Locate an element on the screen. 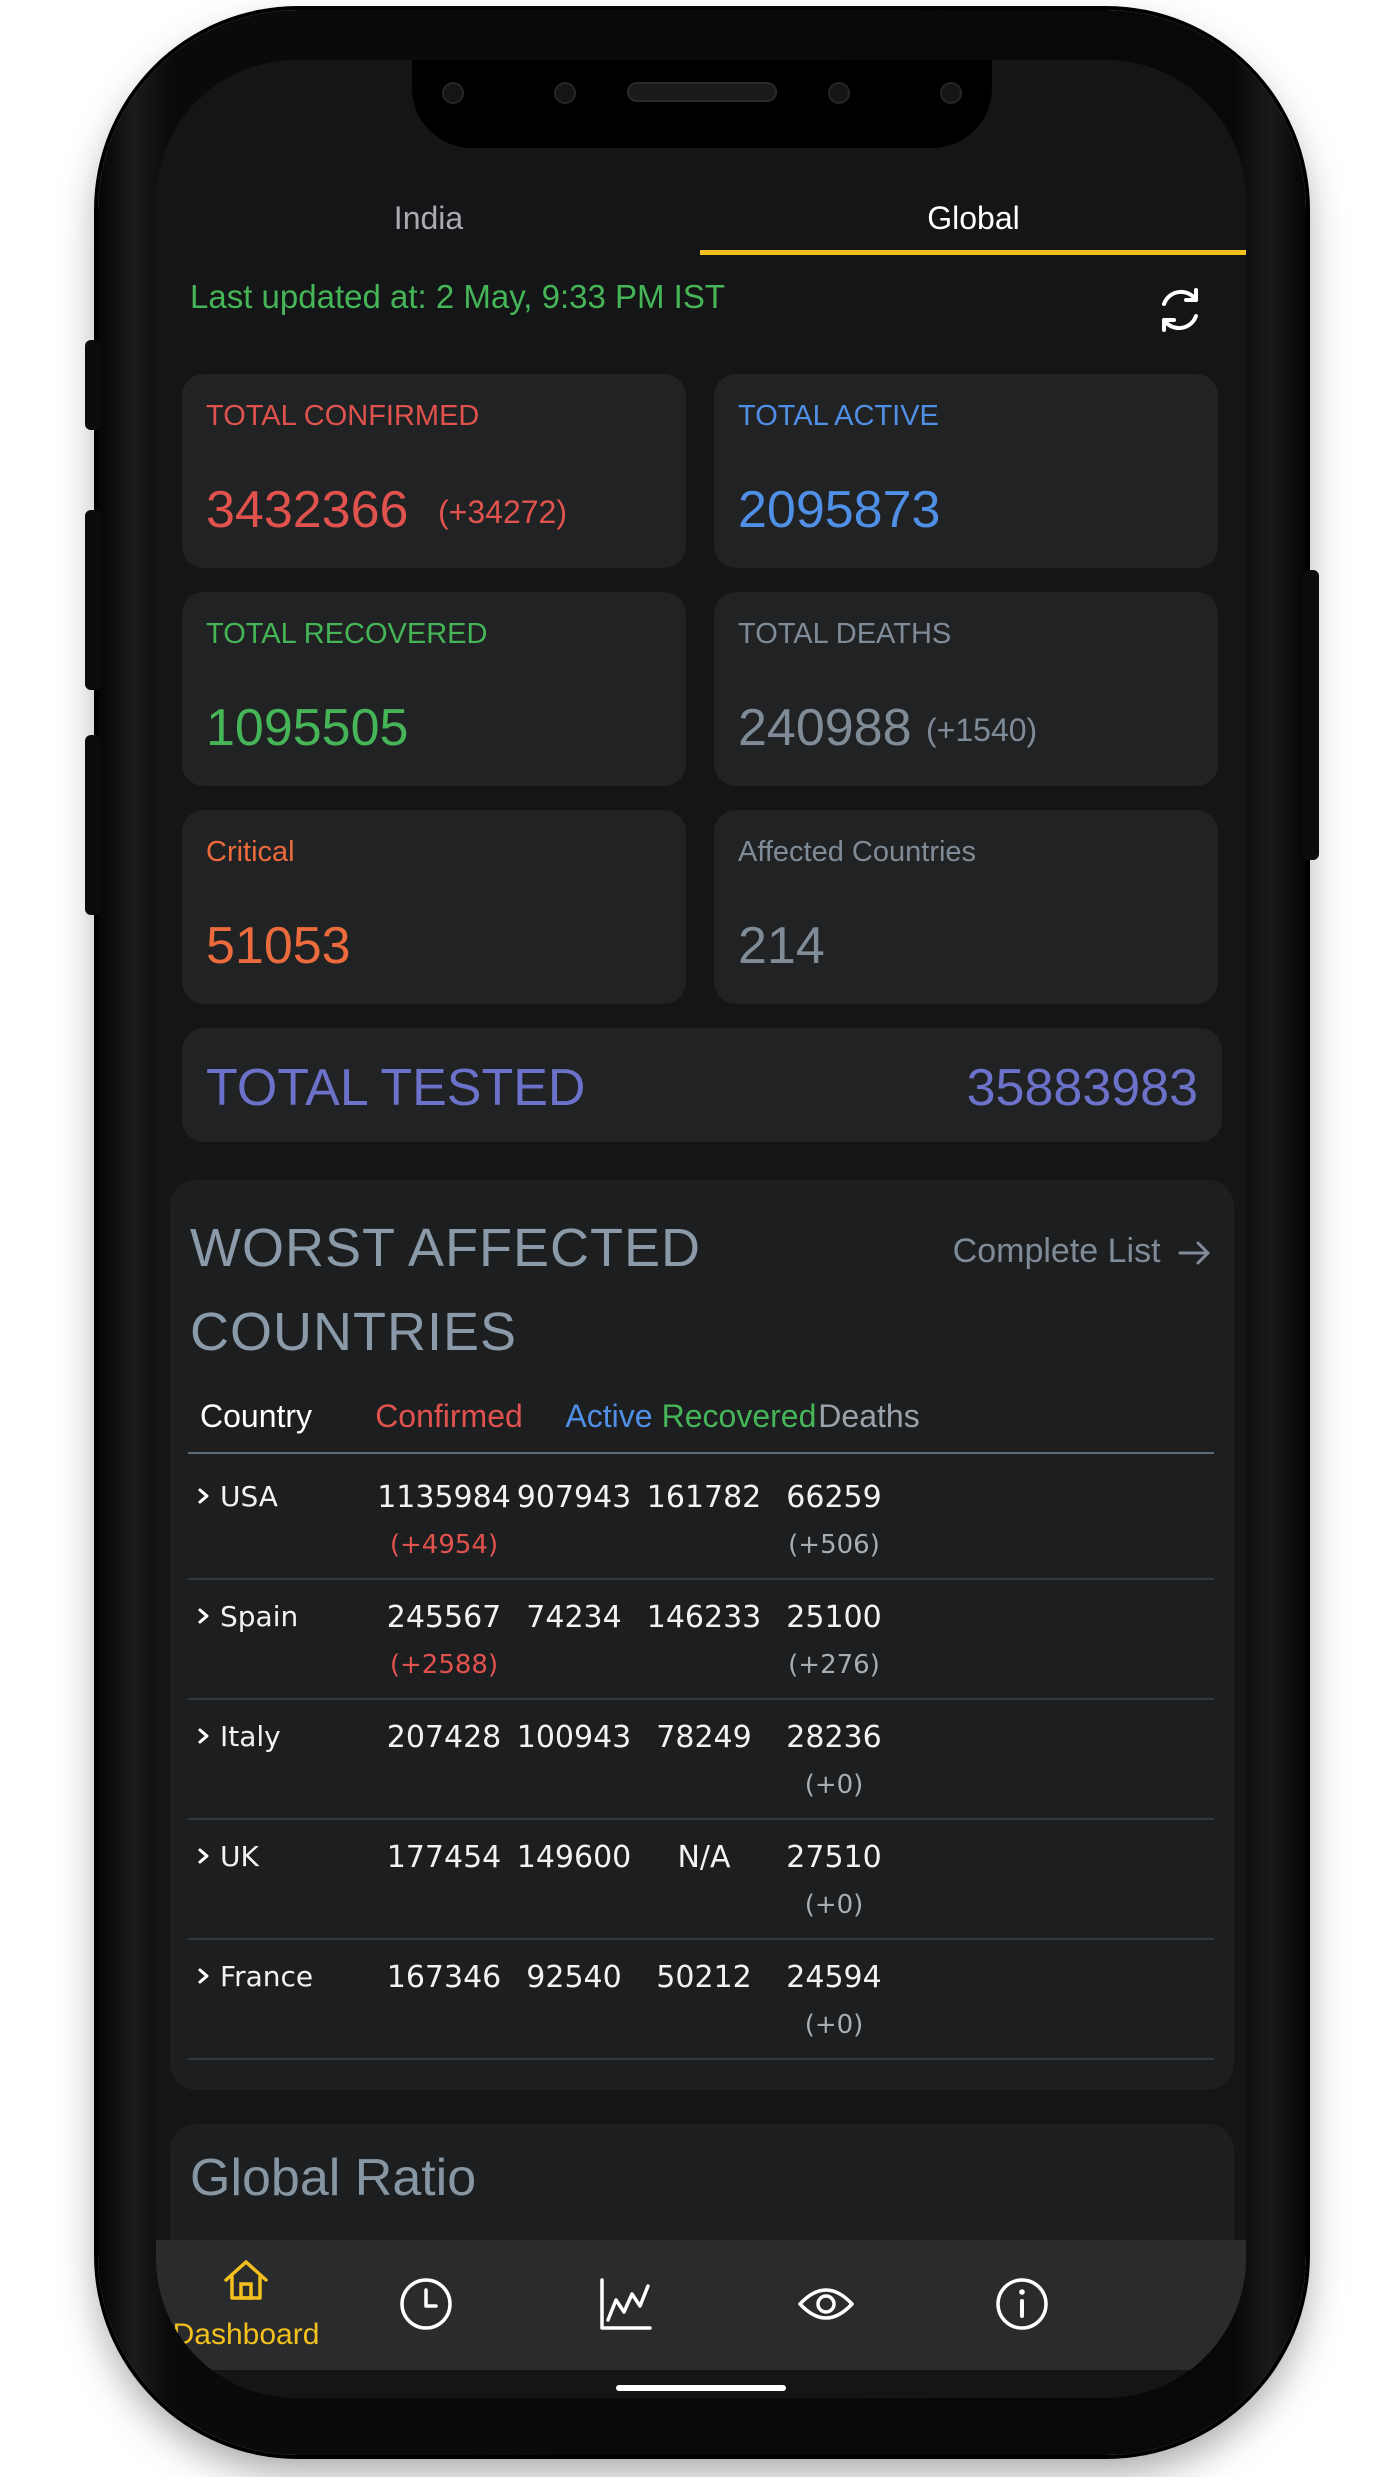  recovered-value: 1095505 is located at coordinates (307, 728).